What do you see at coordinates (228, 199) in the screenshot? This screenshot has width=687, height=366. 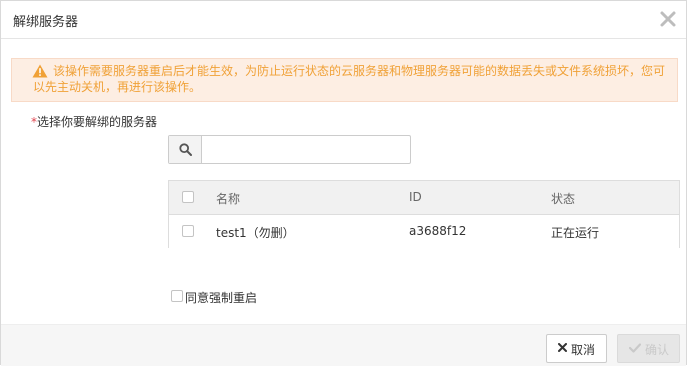 I see `column-header-name: 名称` at bounding box center [228, 199].